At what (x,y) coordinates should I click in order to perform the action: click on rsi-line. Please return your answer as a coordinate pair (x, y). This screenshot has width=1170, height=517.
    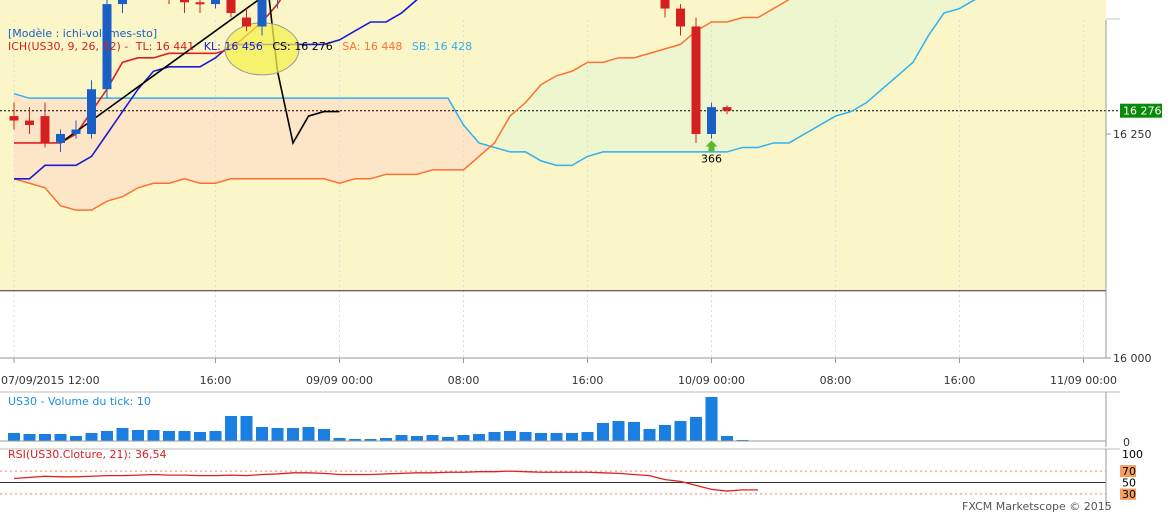
    Looking at the image, I should click on (385, 481).